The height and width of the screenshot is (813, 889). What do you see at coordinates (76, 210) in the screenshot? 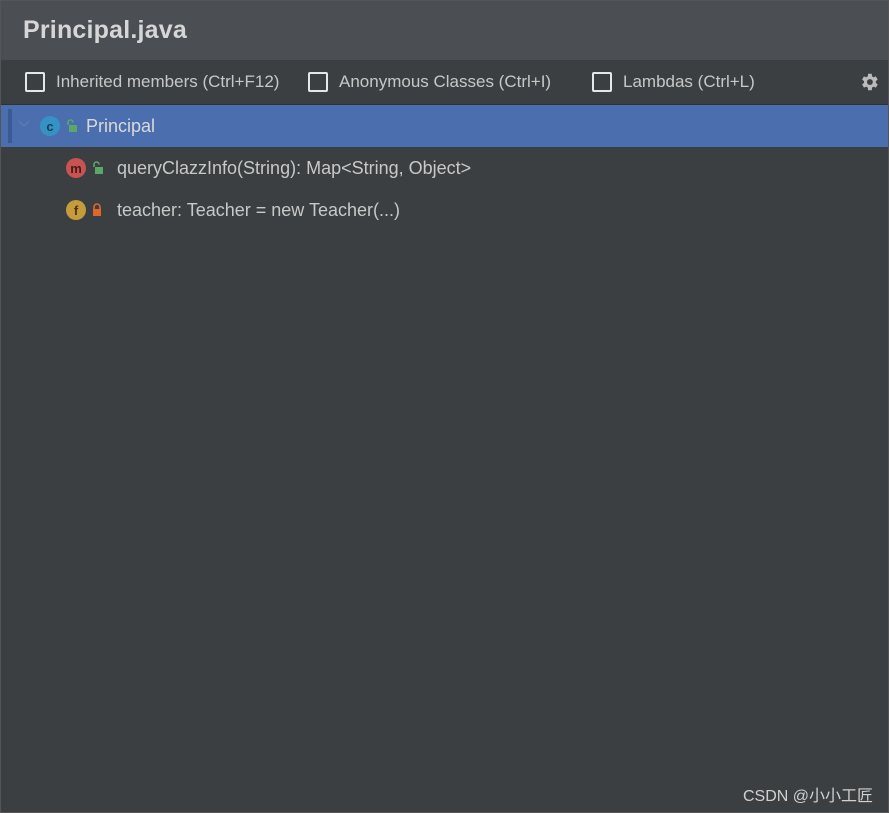
I see `field-icon: f` at bounding box center [76, 210].